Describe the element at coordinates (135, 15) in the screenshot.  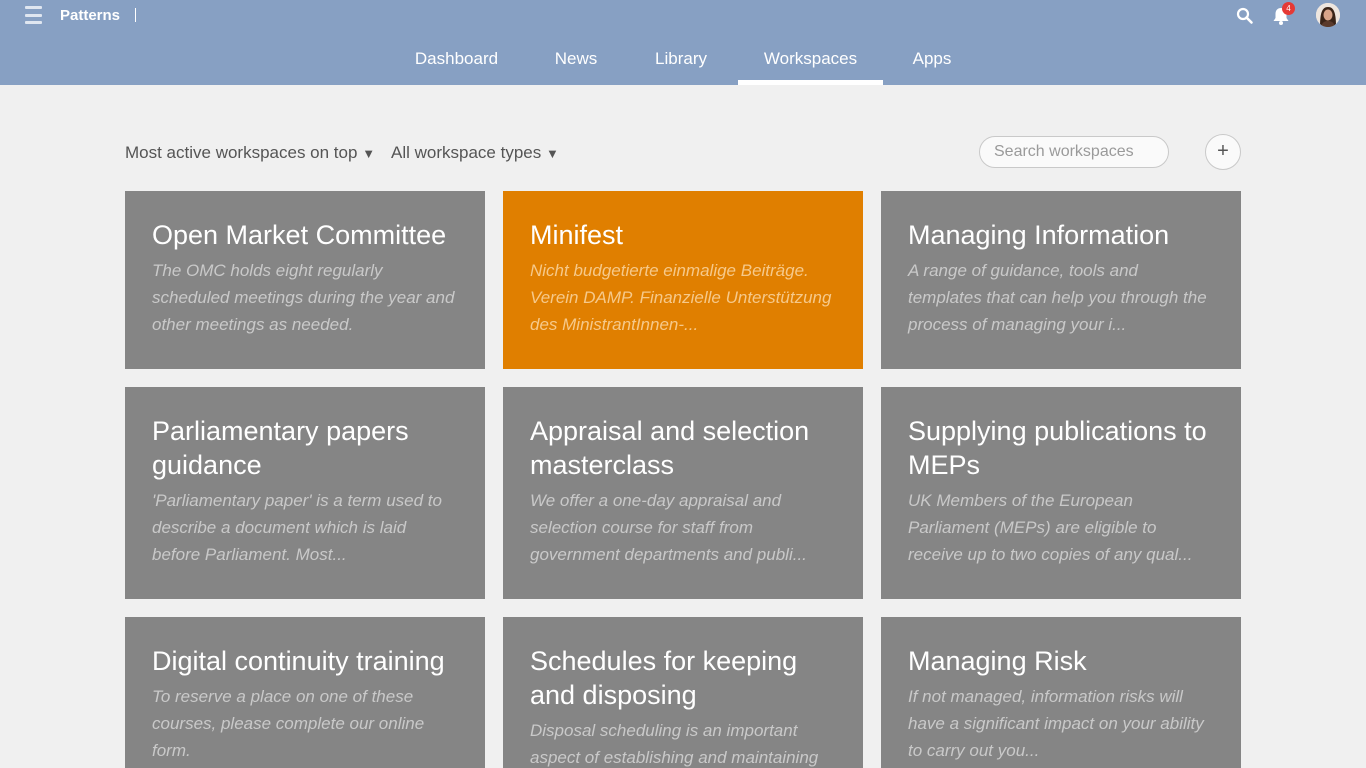
I see `brand-divider` at that location.